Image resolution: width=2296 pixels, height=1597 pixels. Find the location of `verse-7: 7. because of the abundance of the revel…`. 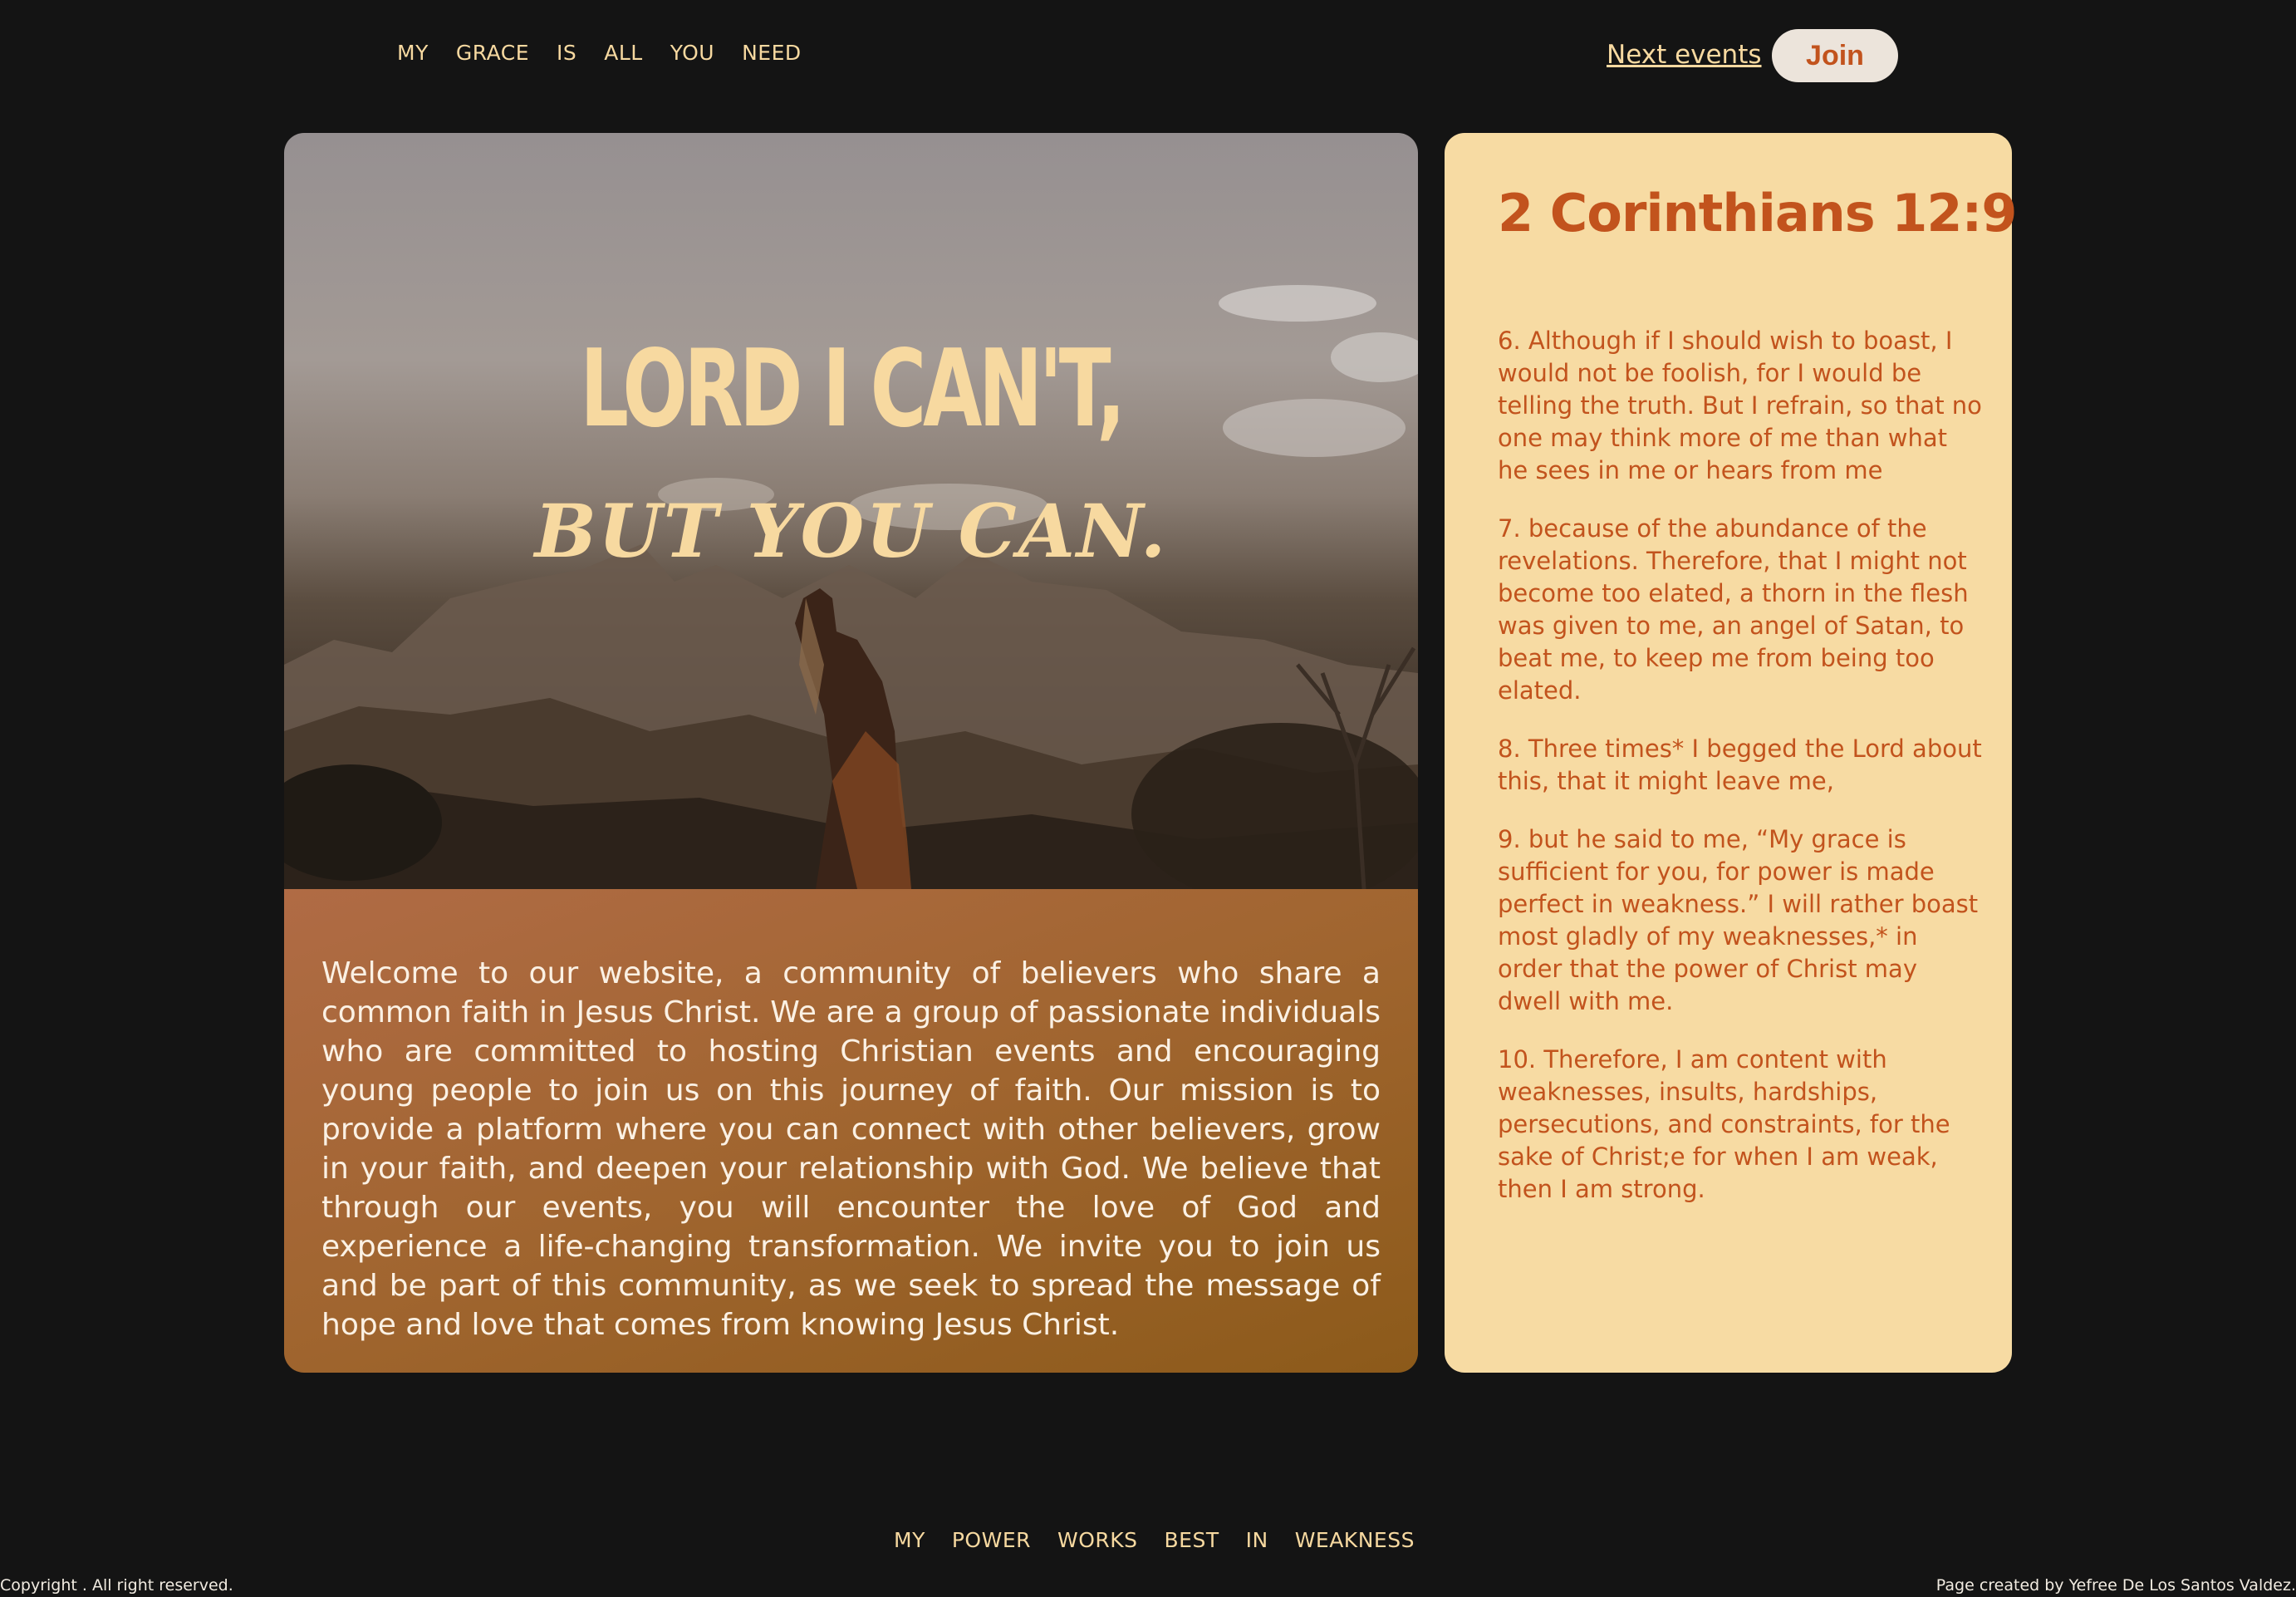

verse-7: 7. because of the abundance of the revel… is located at coordinates (1733, 609).